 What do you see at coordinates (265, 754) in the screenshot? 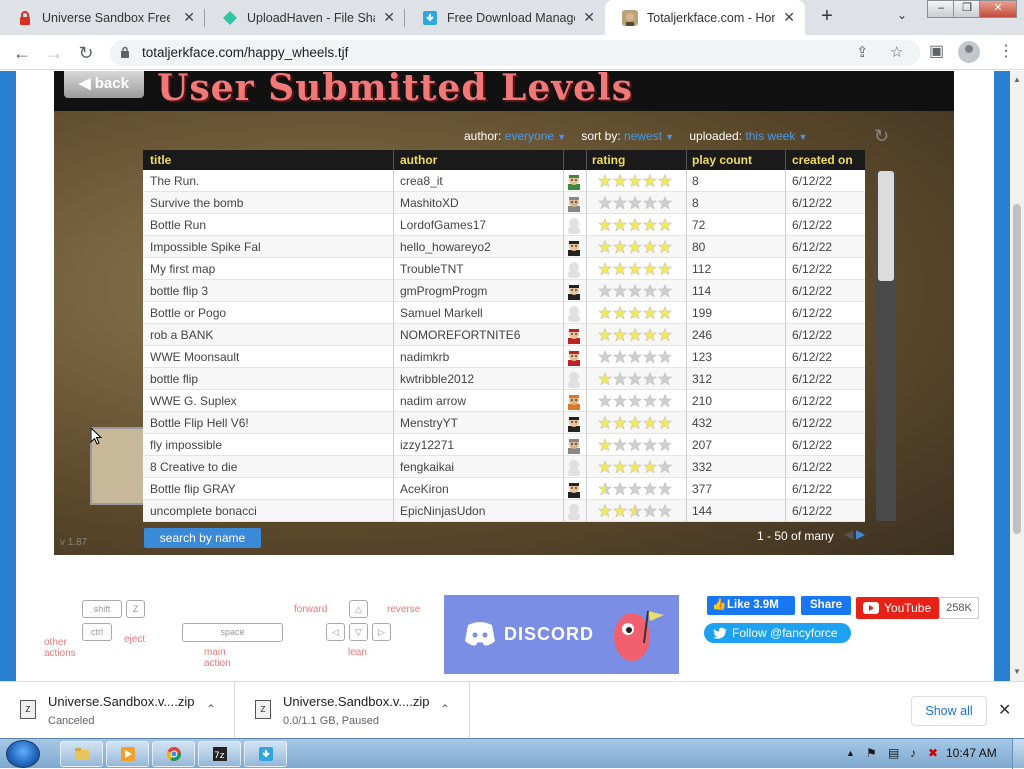
I see `taskbar-fdm` at bounding box center [265, 754].